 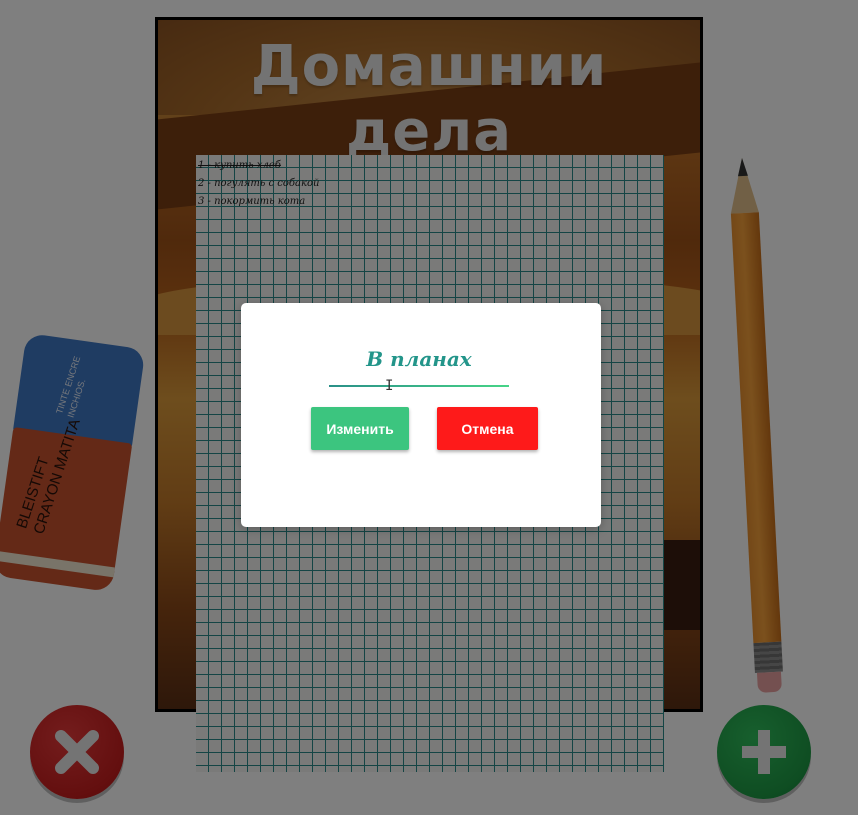 I want to click on input-underline, so click(x=419, y=386).